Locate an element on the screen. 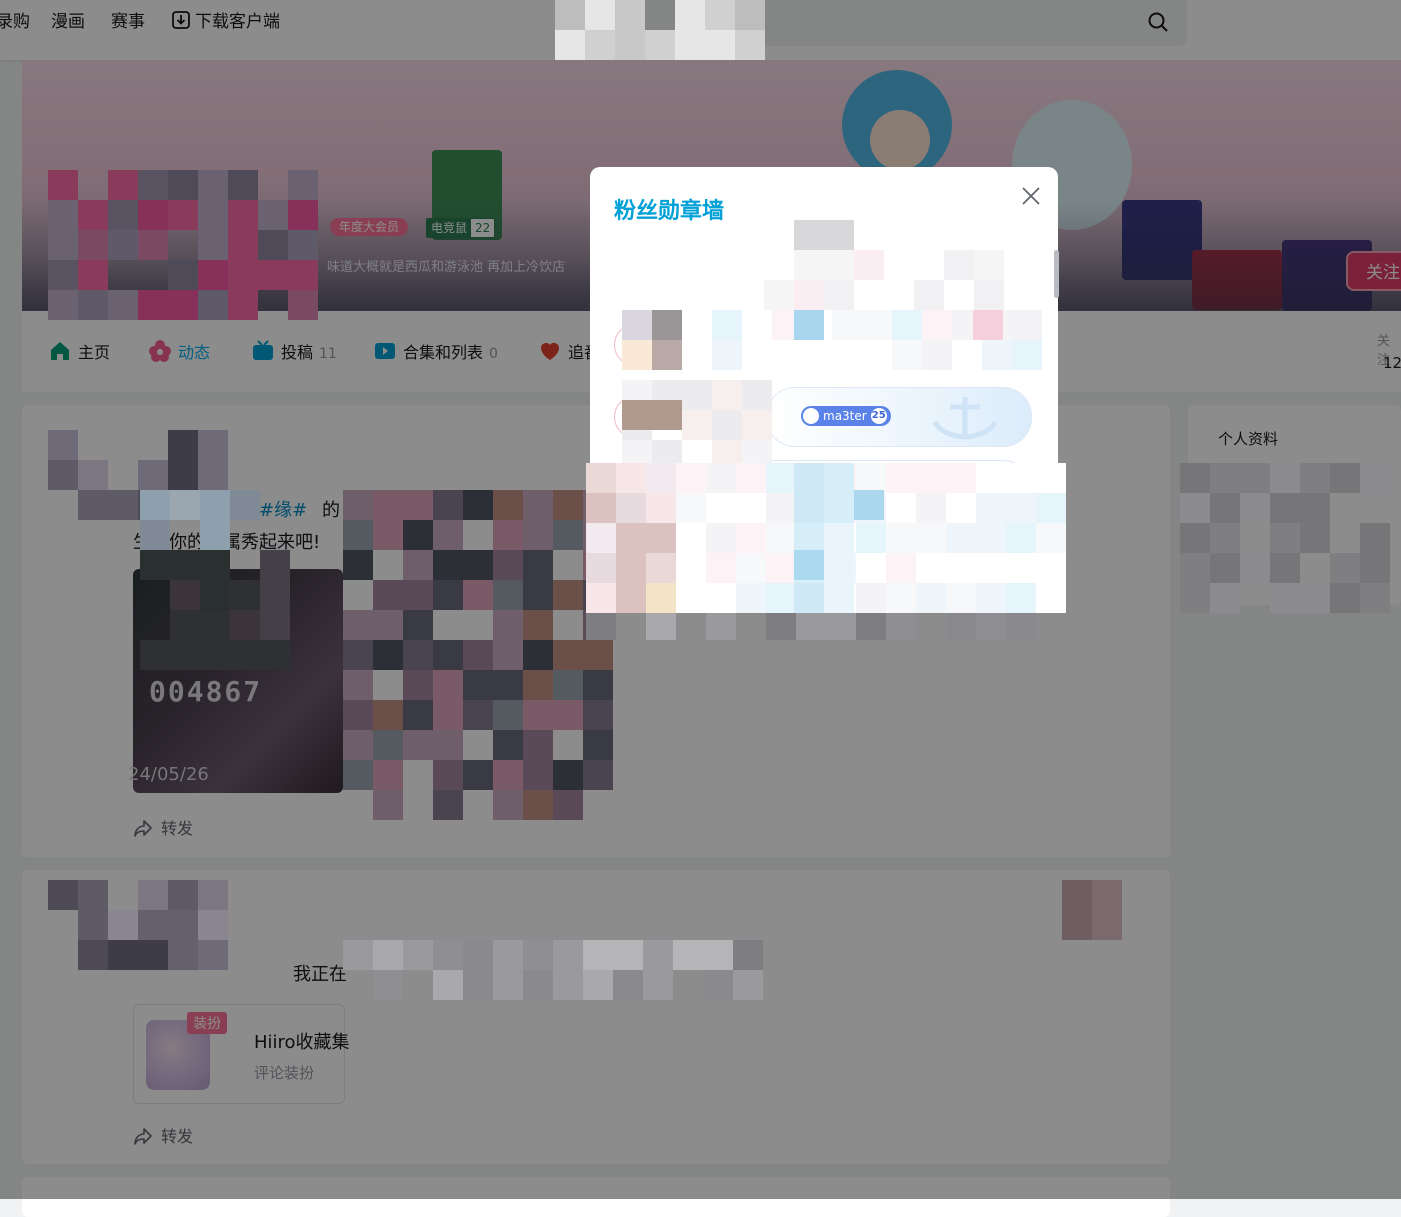 The width and height of the screenshot is (1401, 1217). medal-badge: ma3ter 25 is located at coordinates (846, 416).